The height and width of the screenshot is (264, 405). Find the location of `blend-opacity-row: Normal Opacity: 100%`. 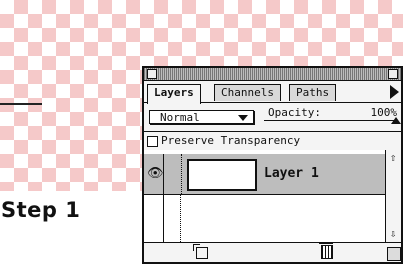

blend-opacity-row: Normal Opacity: 100% is located at coordinates (272, 116).